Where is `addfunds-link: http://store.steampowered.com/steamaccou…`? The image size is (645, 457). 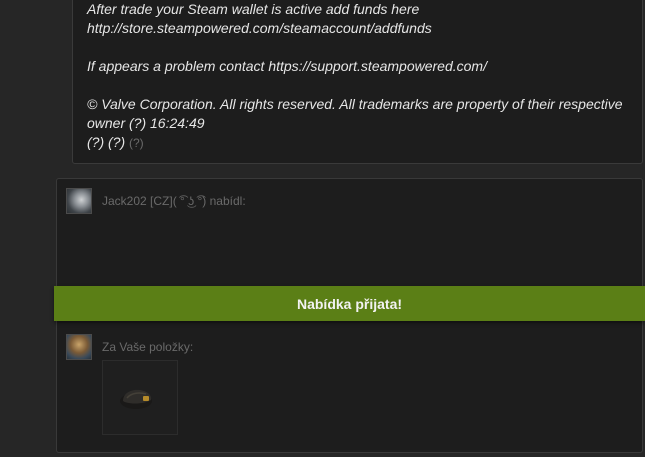
addfunds-link: http://store.steampowered.com/steamaccou… is located at coordinates (359, 28).